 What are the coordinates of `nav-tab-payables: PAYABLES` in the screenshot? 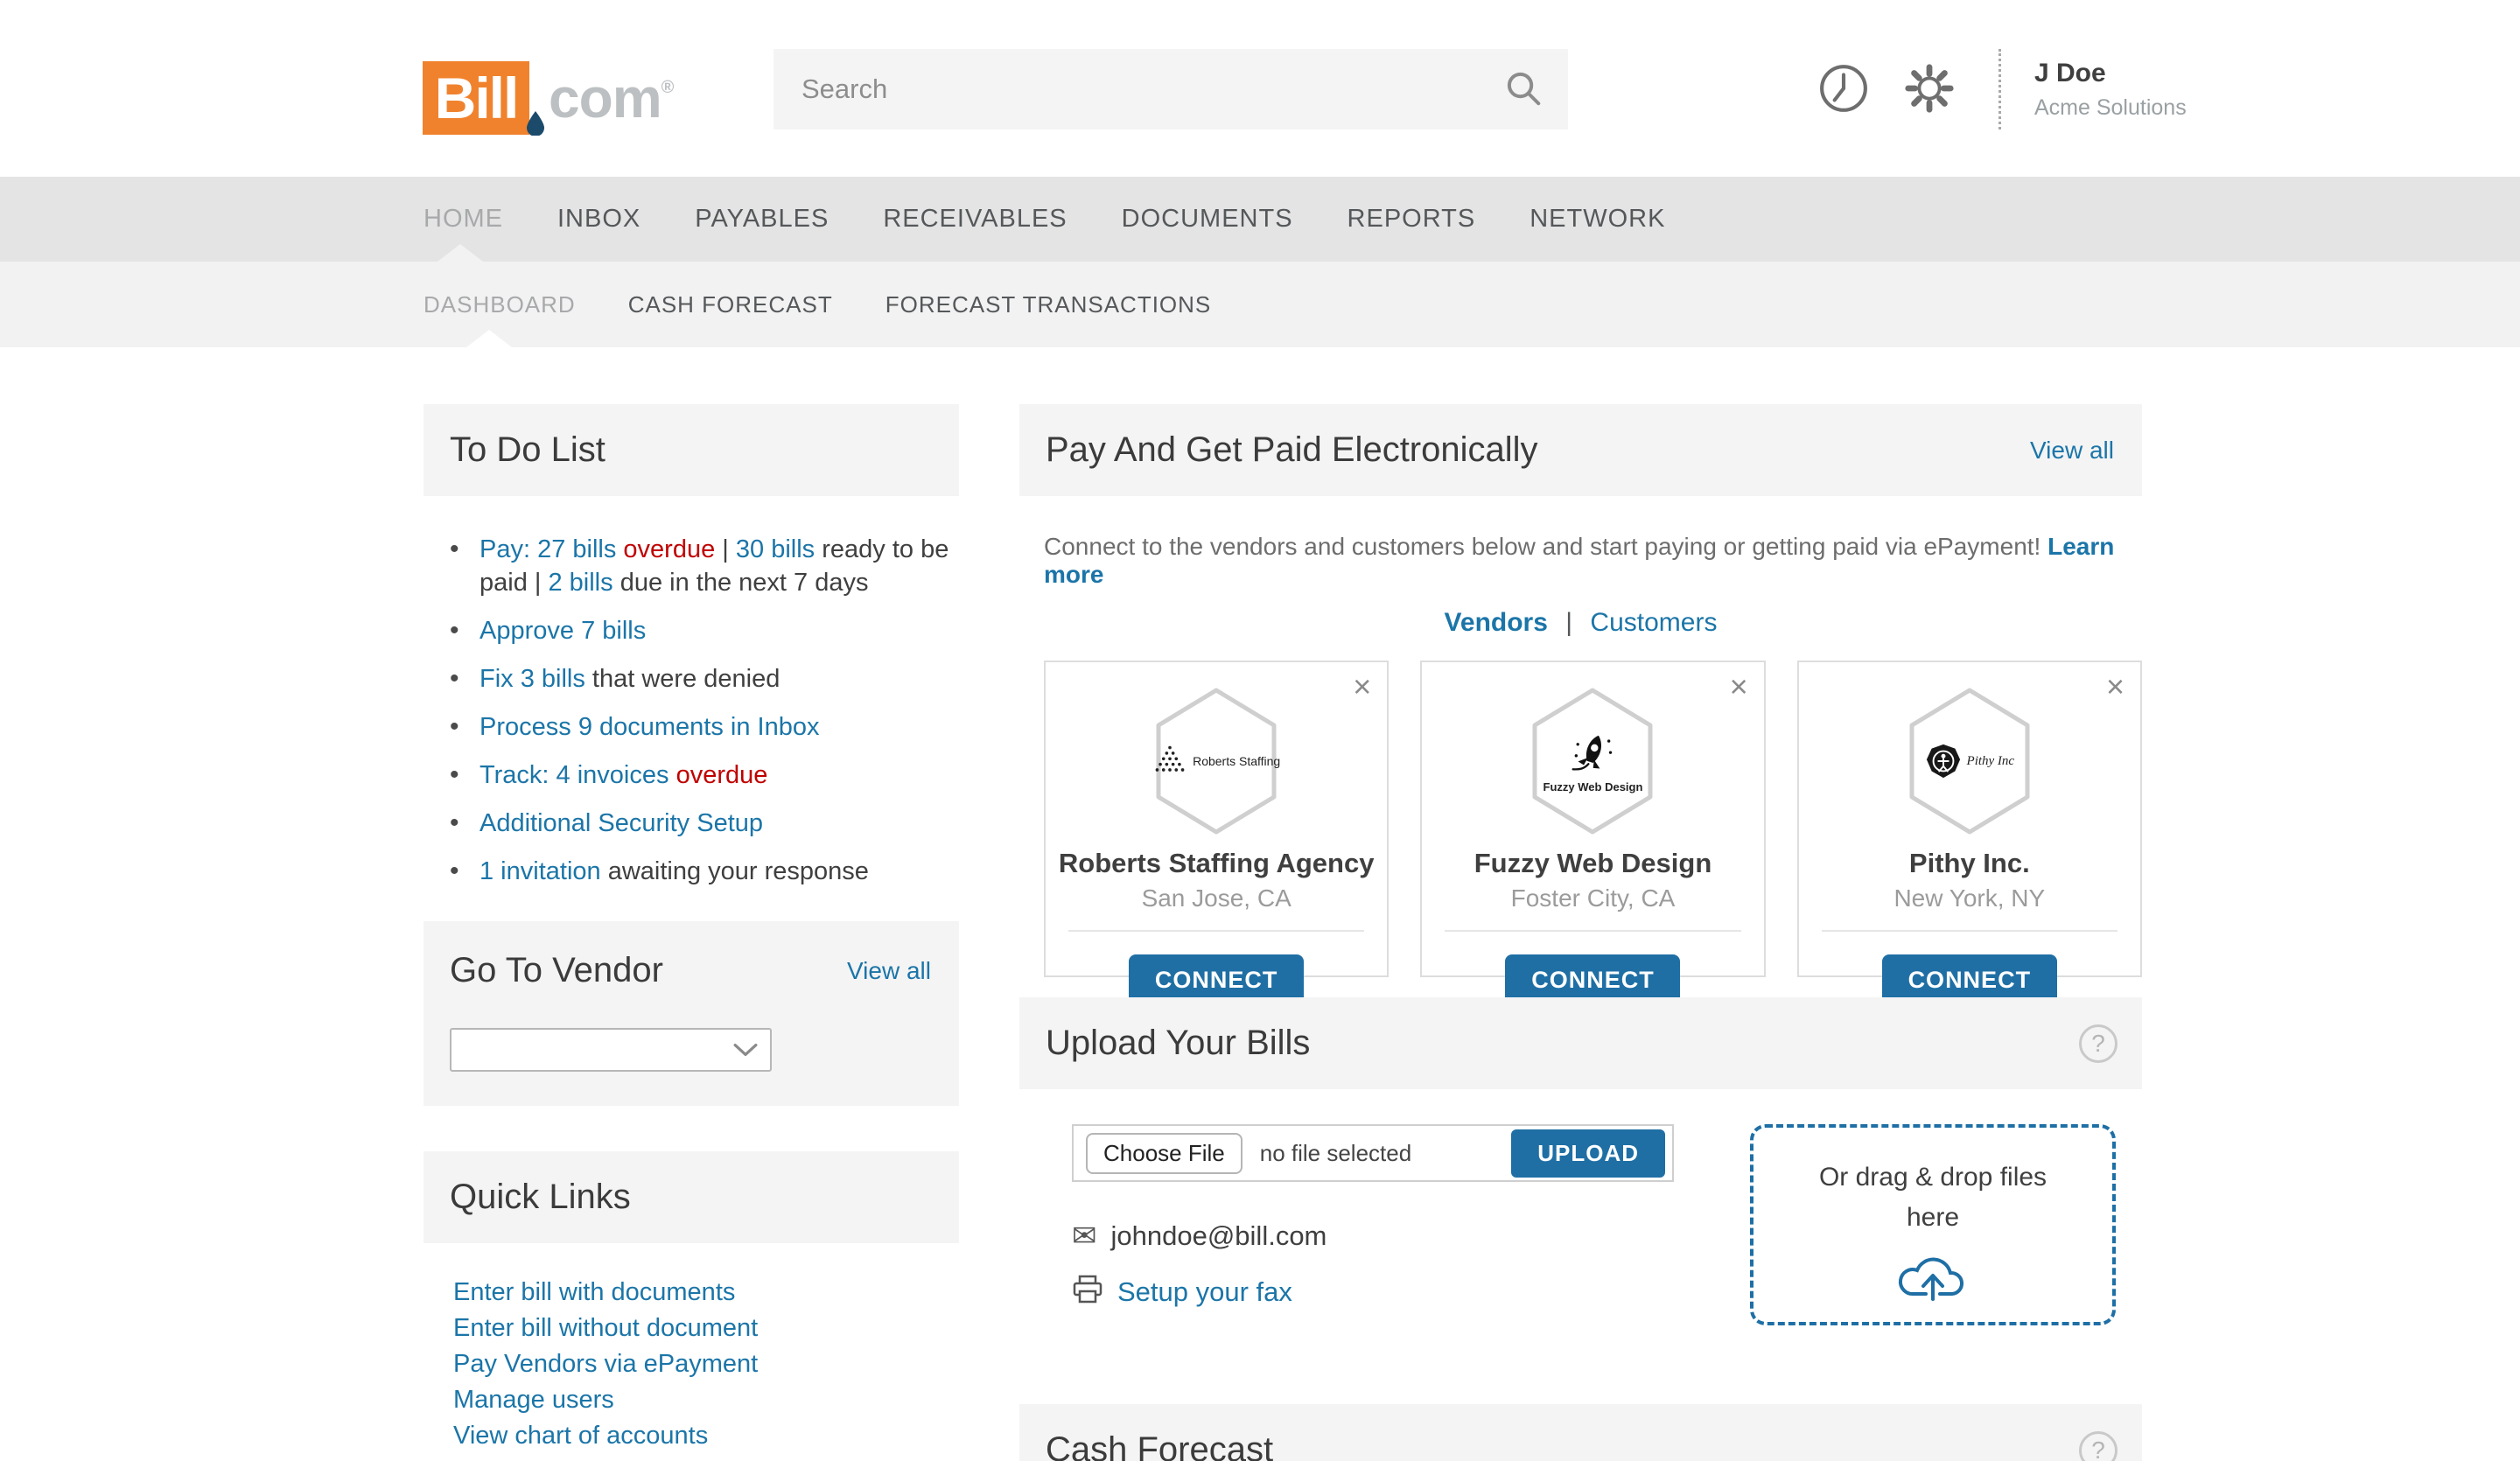 It's located at (762, 219).